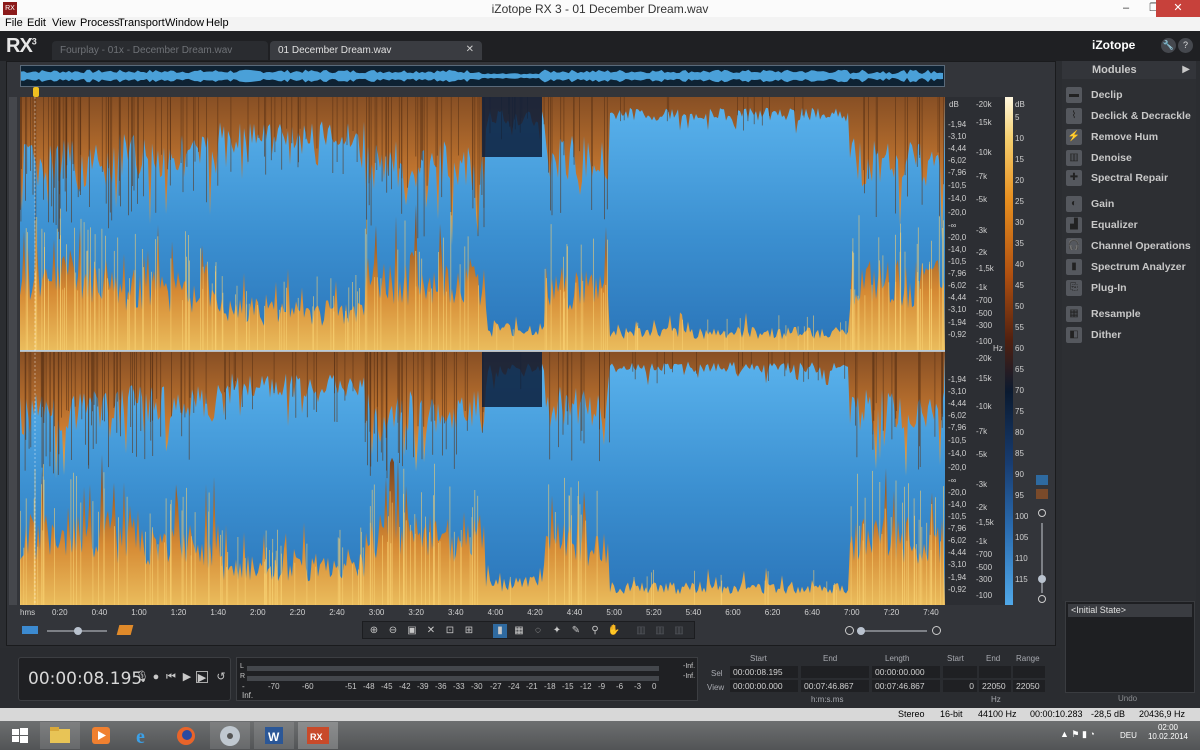 The height and width of the screenshot is (750, 1200). What do you see at coordinates (641, 631) in the screenshot?
I see `grid-1-icon: ▥` at bounding box center [641, 631].